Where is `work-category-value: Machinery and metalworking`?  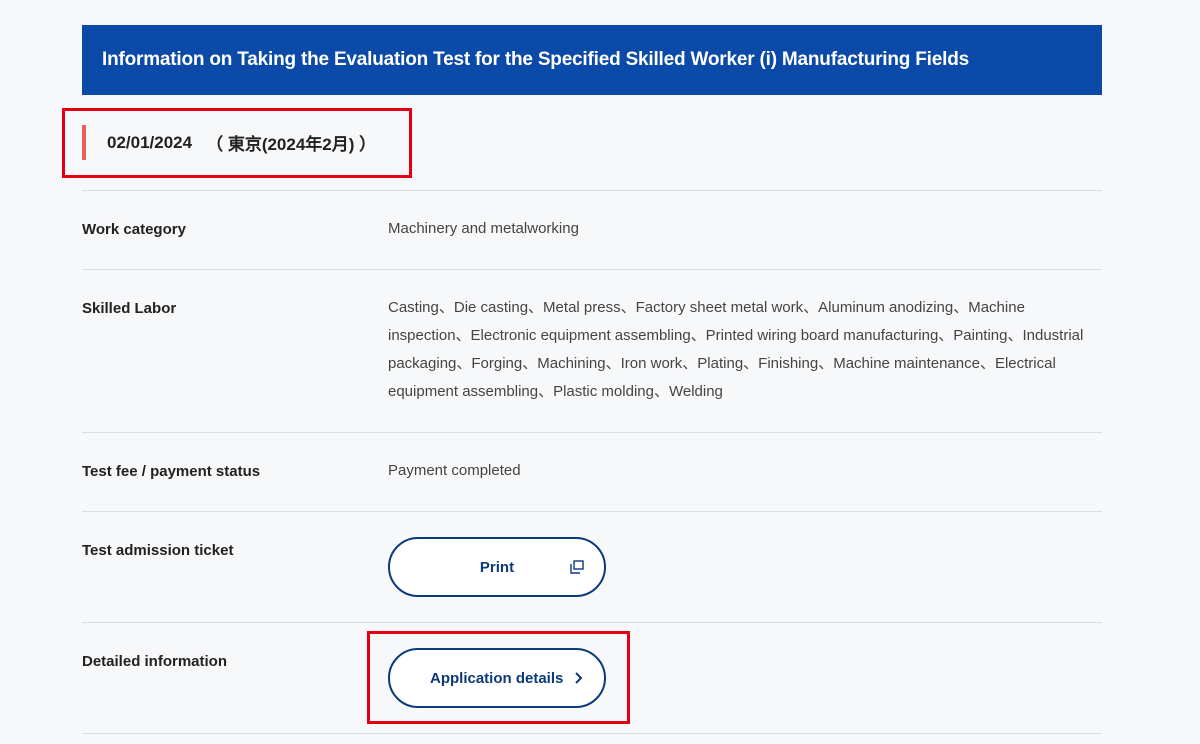
work-category-value: Machinery and metalworking is located at coordinates (483, 228).